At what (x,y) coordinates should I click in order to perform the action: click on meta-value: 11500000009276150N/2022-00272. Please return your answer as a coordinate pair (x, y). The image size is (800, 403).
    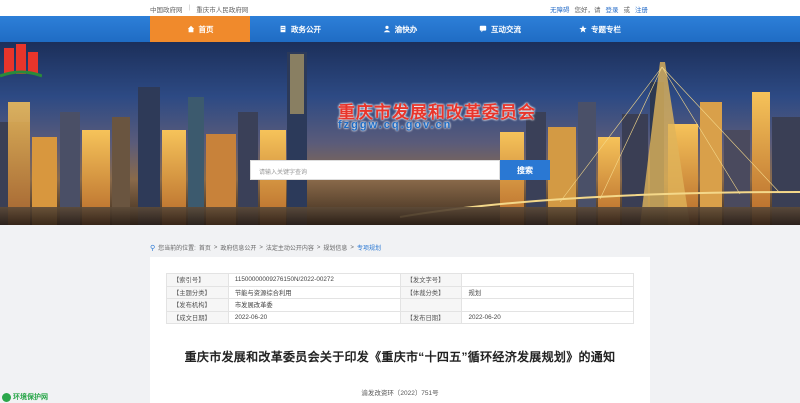
    Looking at the image, I should click on (314, 280).